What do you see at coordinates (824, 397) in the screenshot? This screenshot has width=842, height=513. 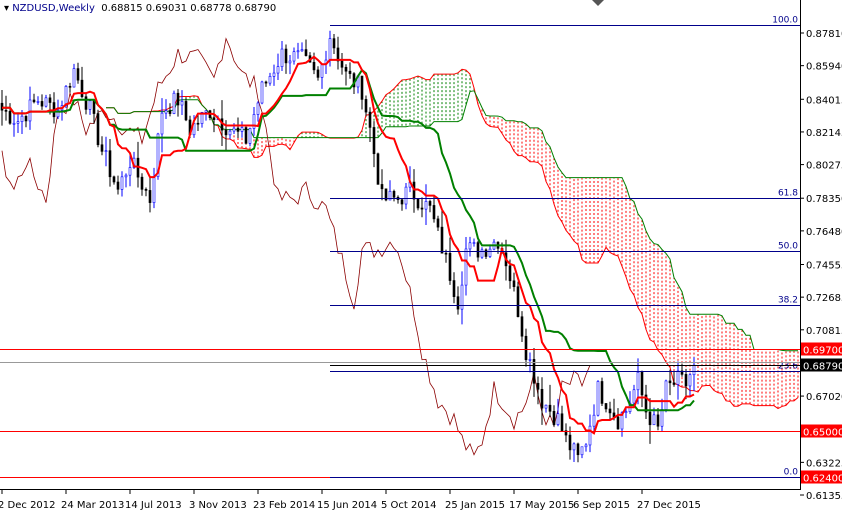 I see `price-tick-label: 0.67020` at bounding box center [824, 397].